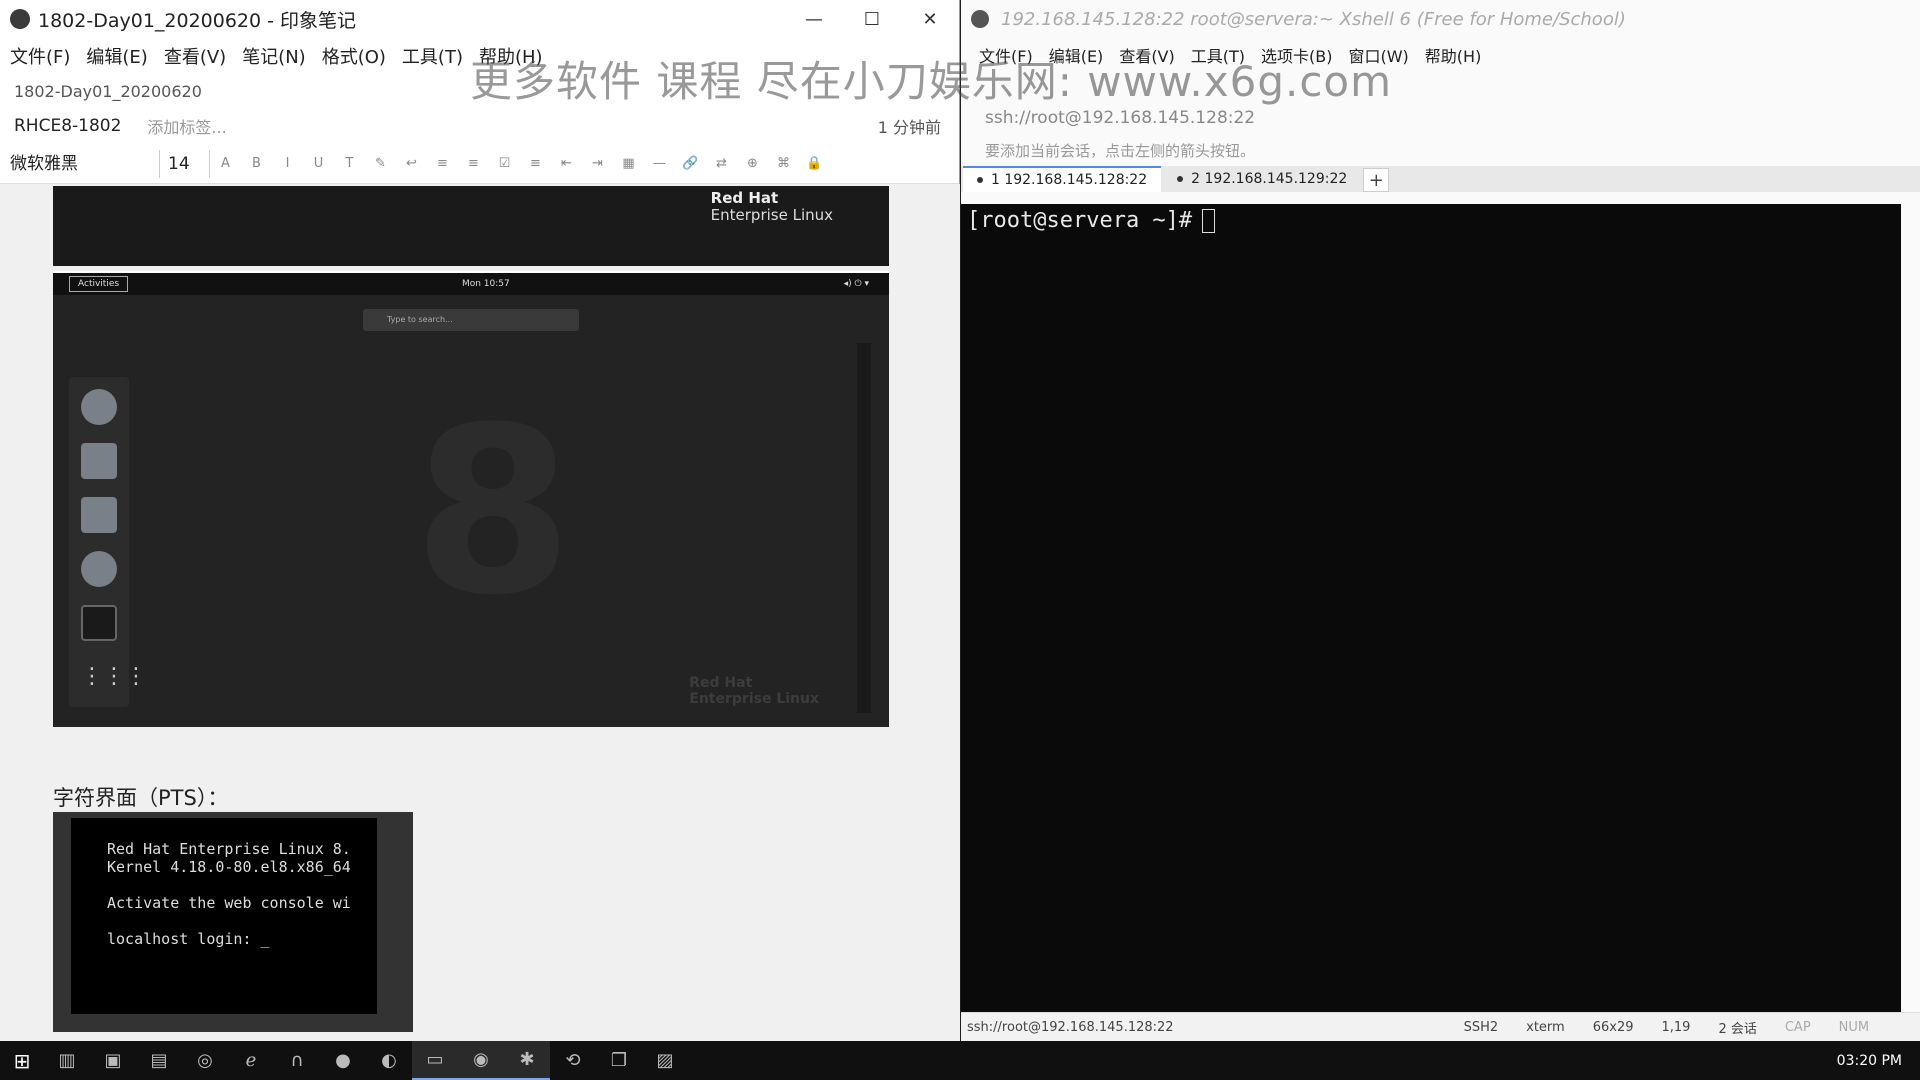 The width and height of the screenshot is (1920, 1080). What do you see at coordinates (116, 56) in the screenshot?
I see `menu-edit: 编辑(E)` at bounding box center [116, 56].